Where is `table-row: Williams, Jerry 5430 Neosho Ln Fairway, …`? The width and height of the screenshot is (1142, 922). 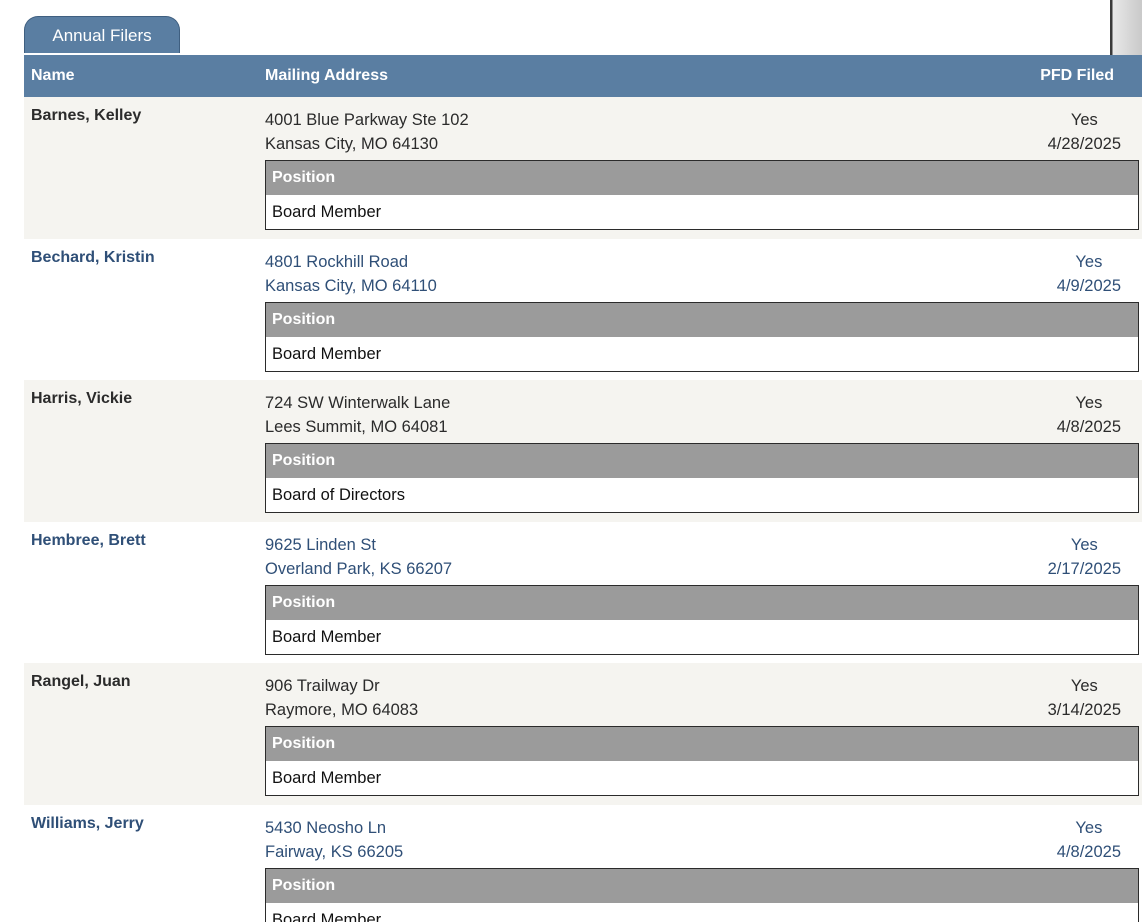 table-row: Williams, Jerry 5430 Neosho Ln Fairway, … is located at coordinates (583, 863).